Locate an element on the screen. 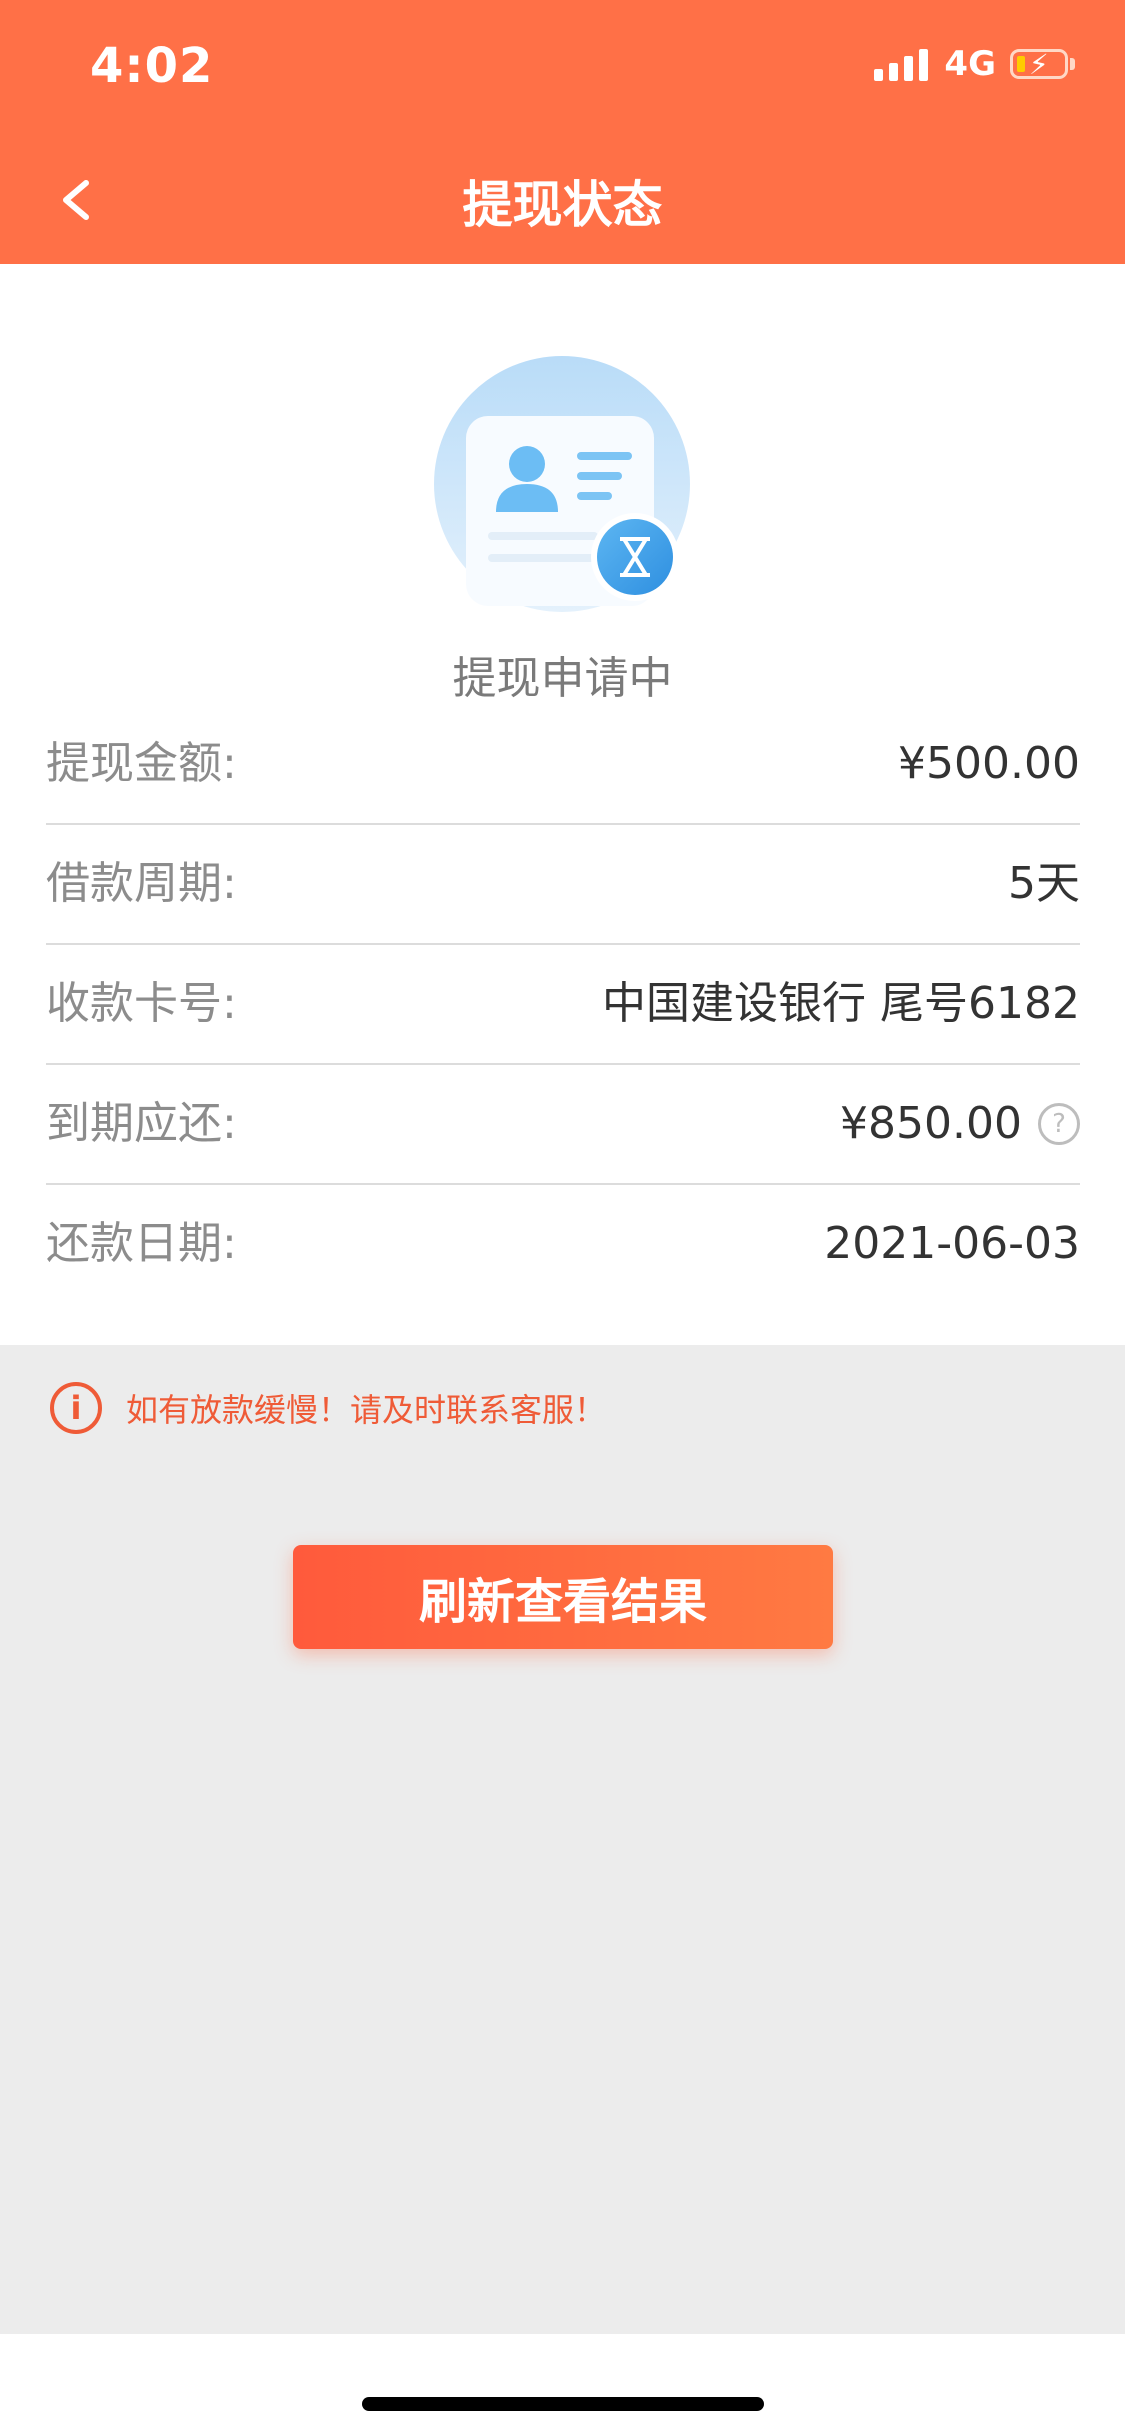 The width and height of the screenshot is (1125, 2436). status-bar-right: 4G ⚡ is located at coordinates (974, 64).